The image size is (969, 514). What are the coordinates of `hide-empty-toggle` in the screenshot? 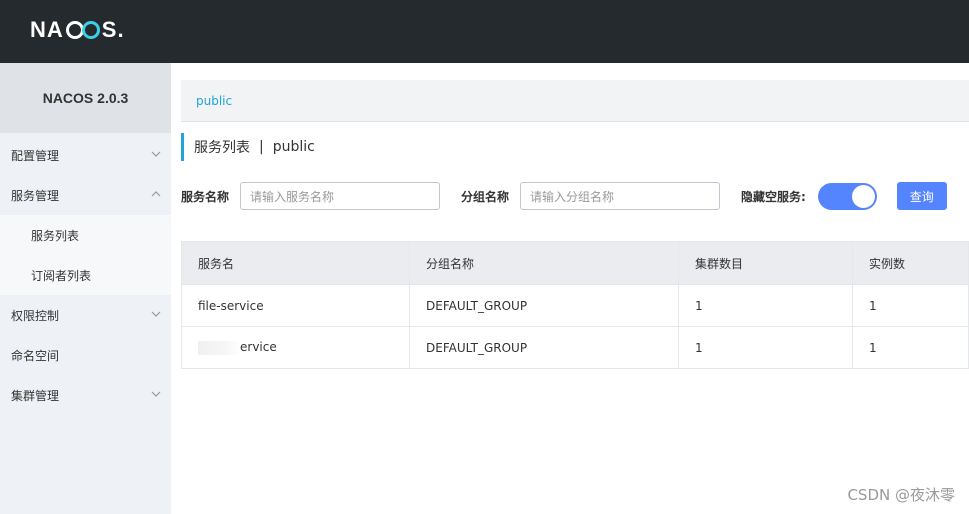 It's located at (847, 196).